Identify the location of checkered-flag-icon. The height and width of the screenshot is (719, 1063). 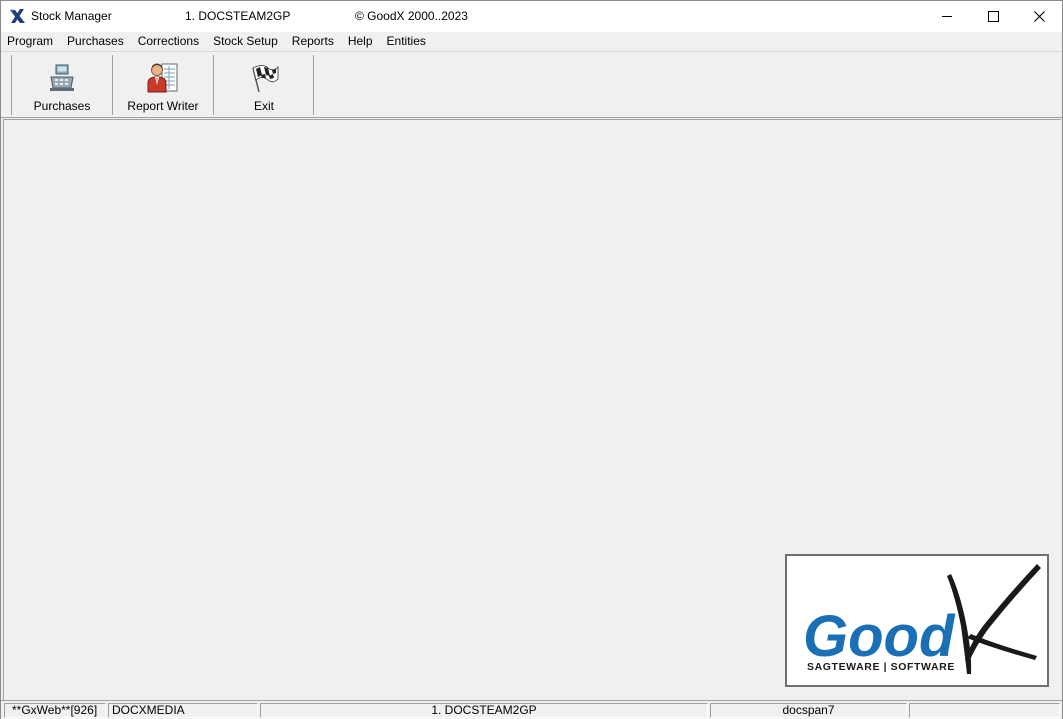
(264, 78).